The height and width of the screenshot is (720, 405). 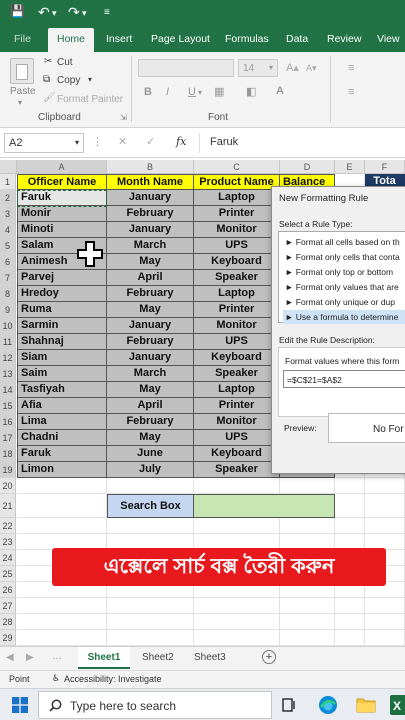 What do you see at coordinates (150, 167) in the screenshot?
I see `col-header-b: B` at bounding box center [150, 167].